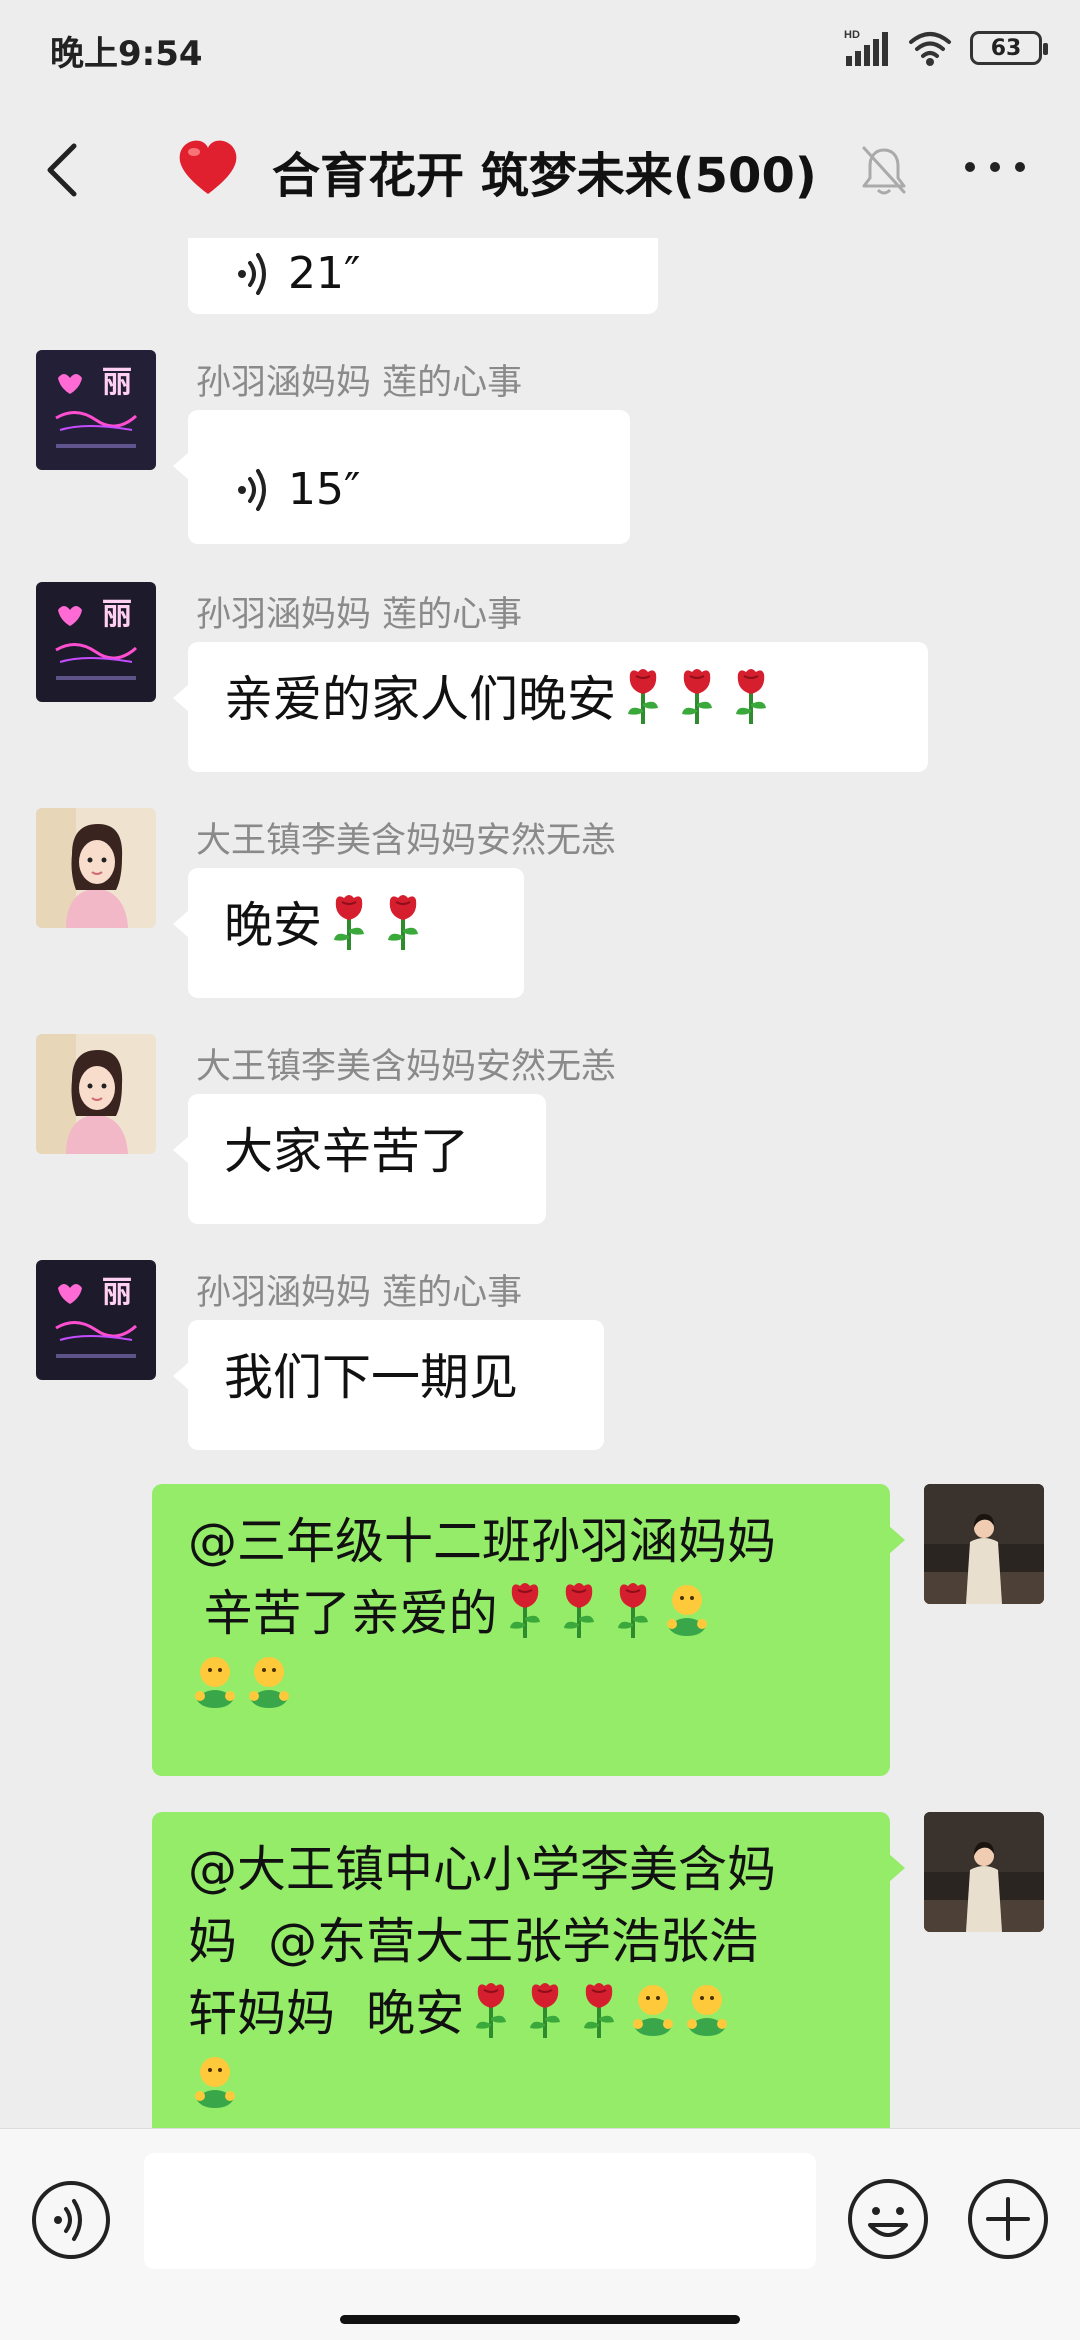  I want to click on signal-icon: HD, so click(866, 47).